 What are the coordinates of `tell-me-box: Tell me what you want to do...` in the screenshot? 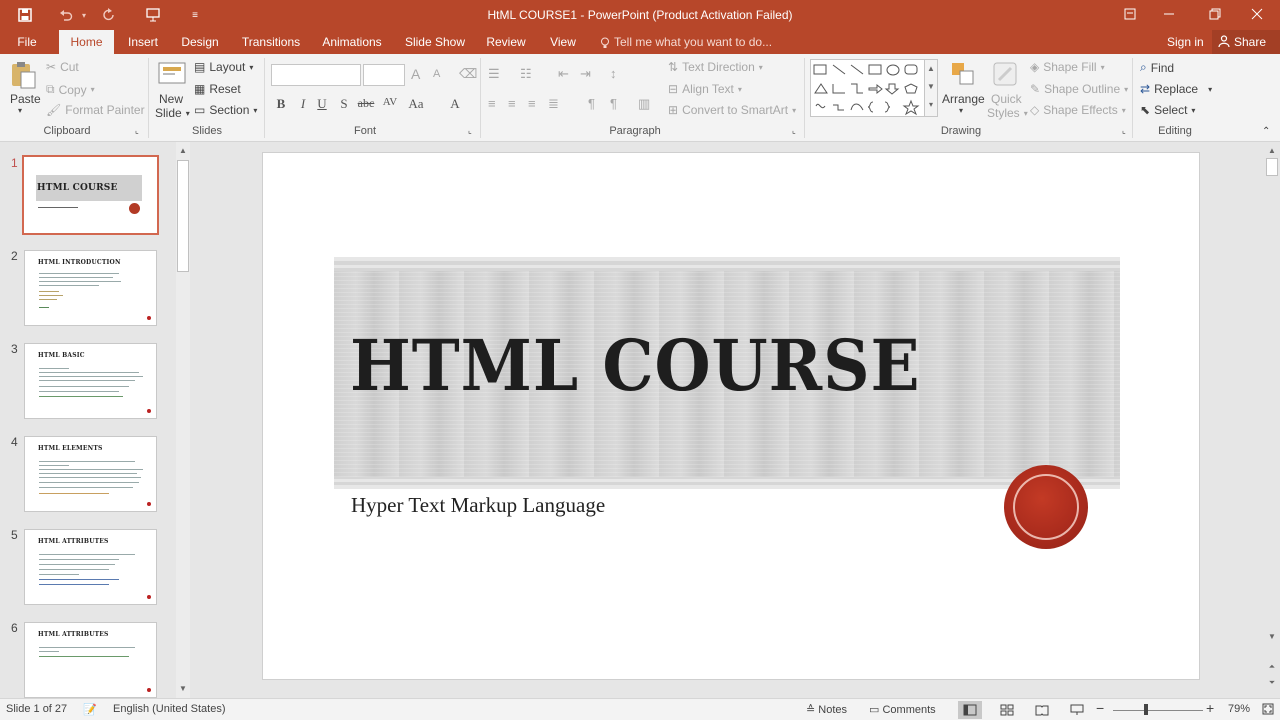 It's located at (686, 42).